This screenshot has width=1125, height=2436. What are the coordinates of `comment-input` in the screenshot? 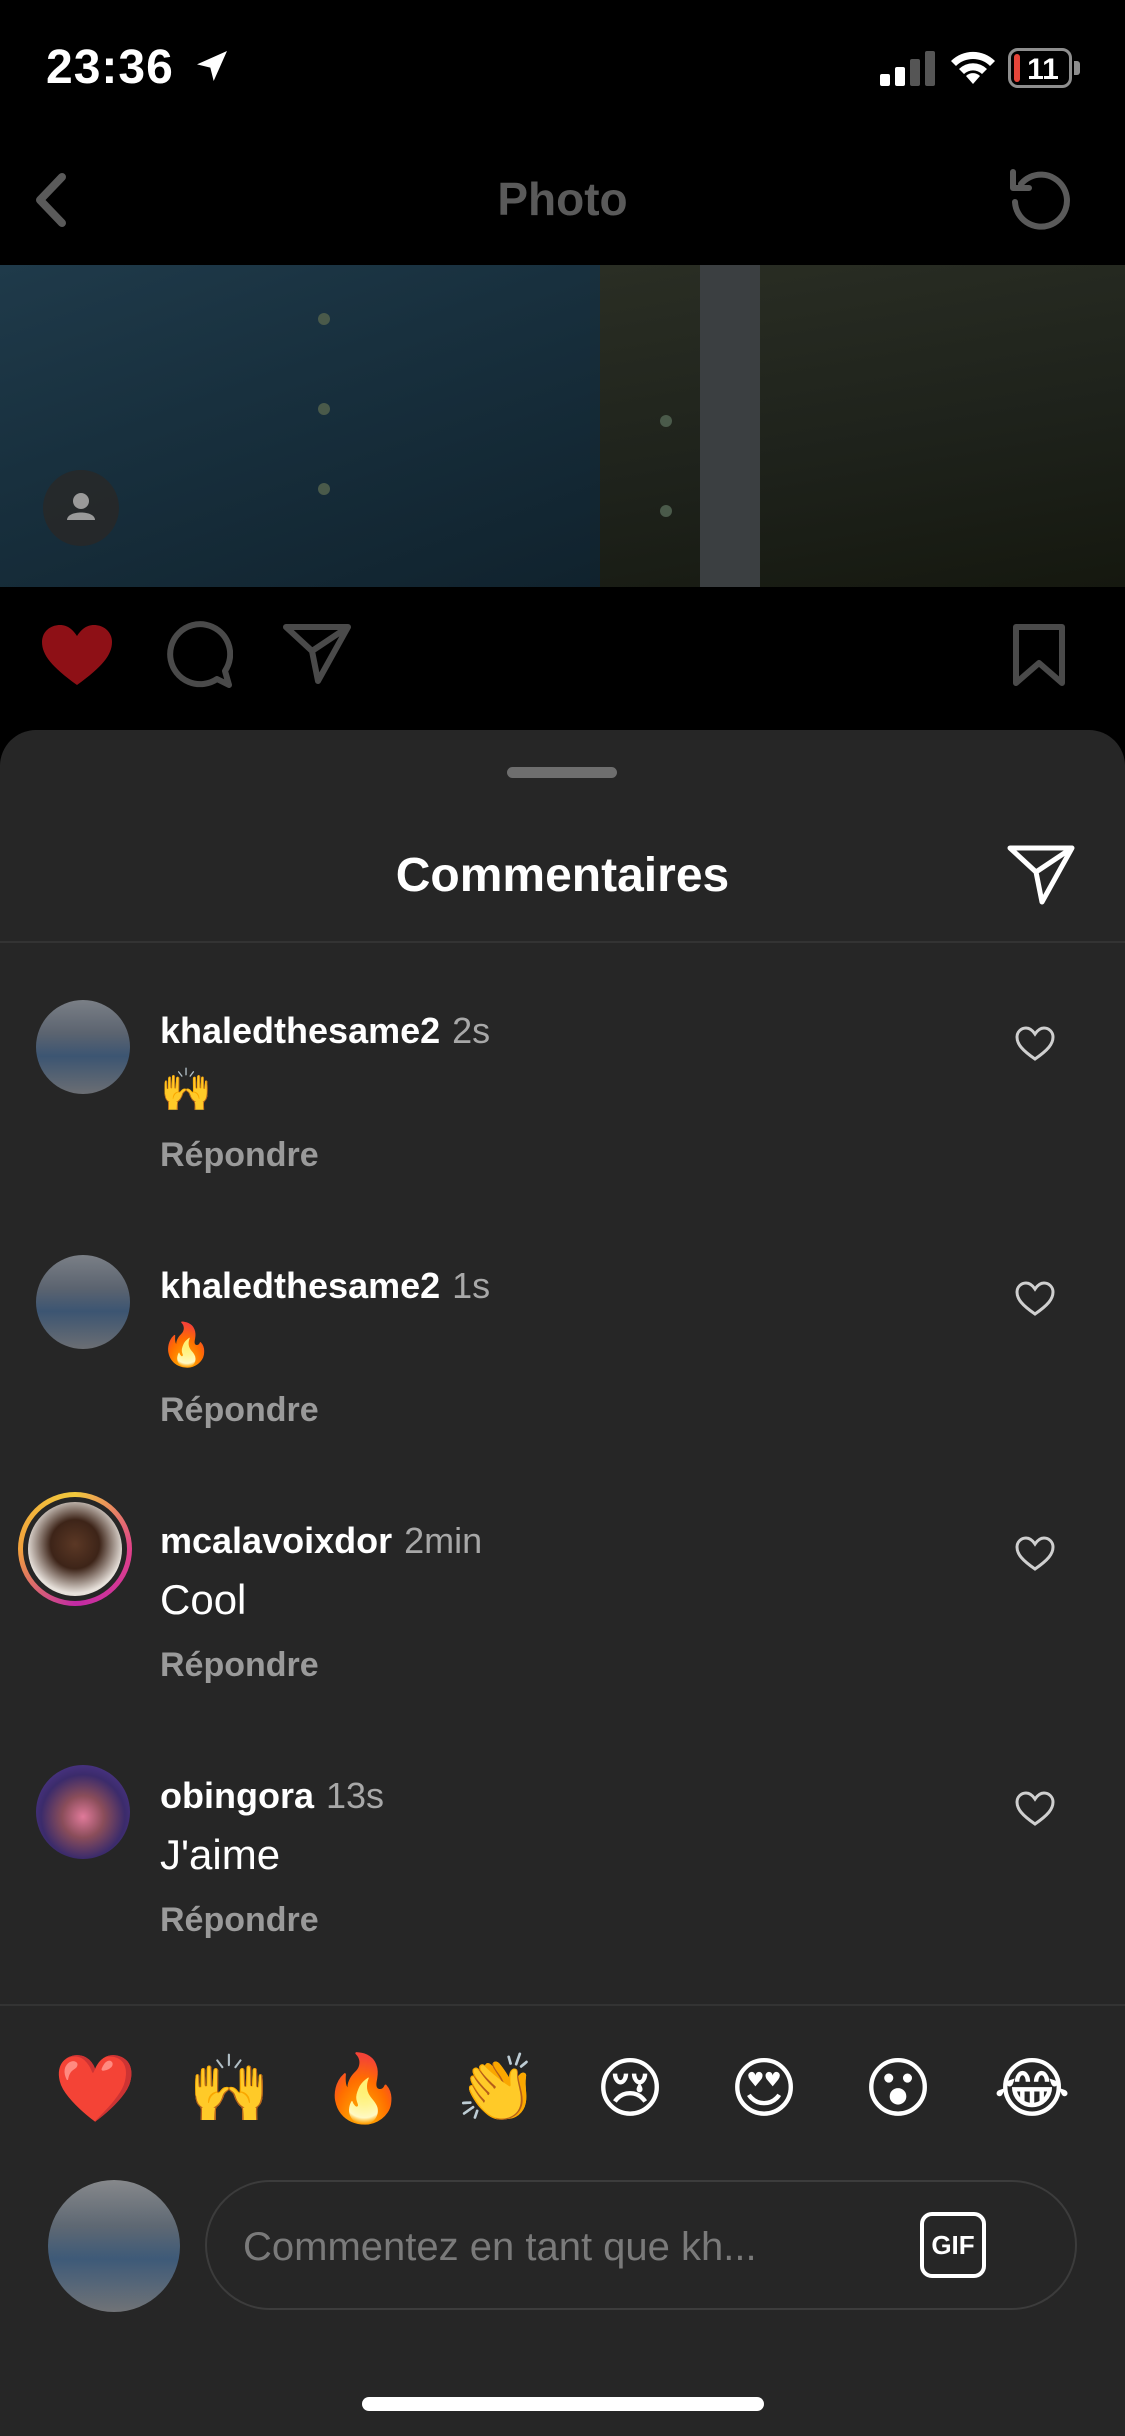 It's located at (563, 2247).